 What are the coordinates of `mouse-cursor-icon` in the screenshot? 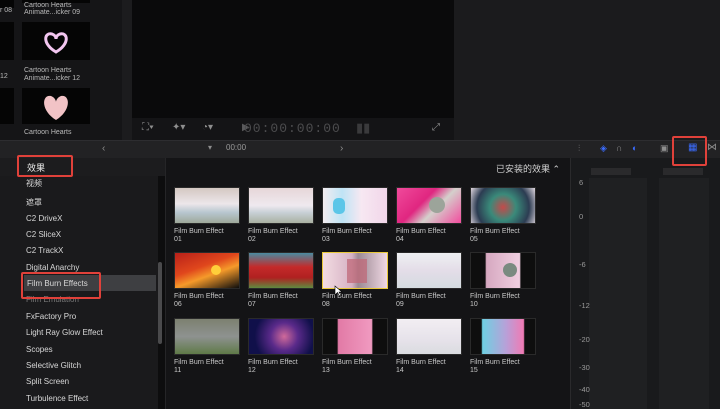 It's located at (338, 291).